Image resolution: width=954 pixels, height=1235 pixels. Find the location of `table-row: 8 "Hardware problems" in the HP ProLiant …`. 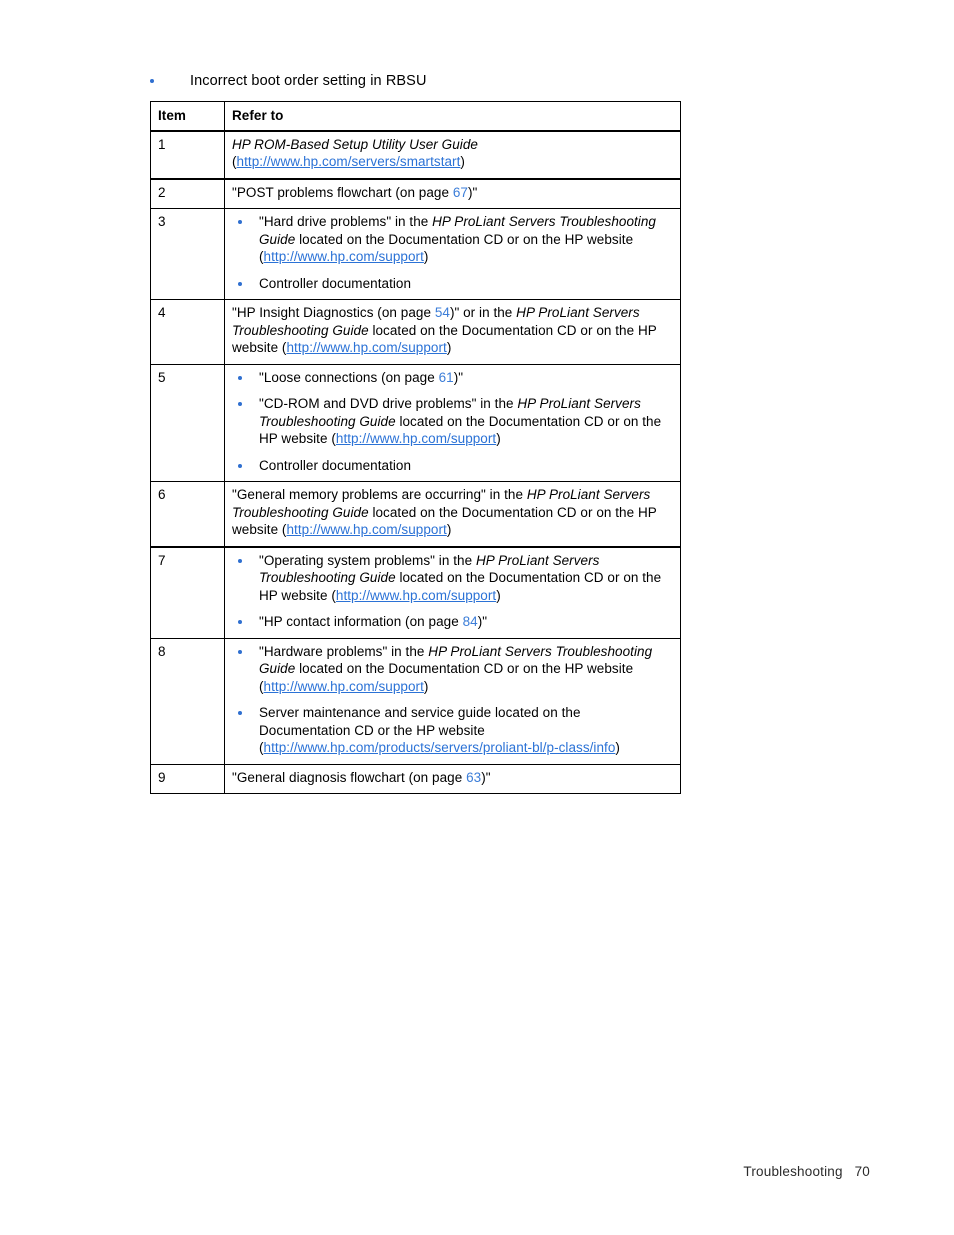

table-row: 8 "Hardware problems" in the HP ProLiant … is located at coordinates (415, 701).